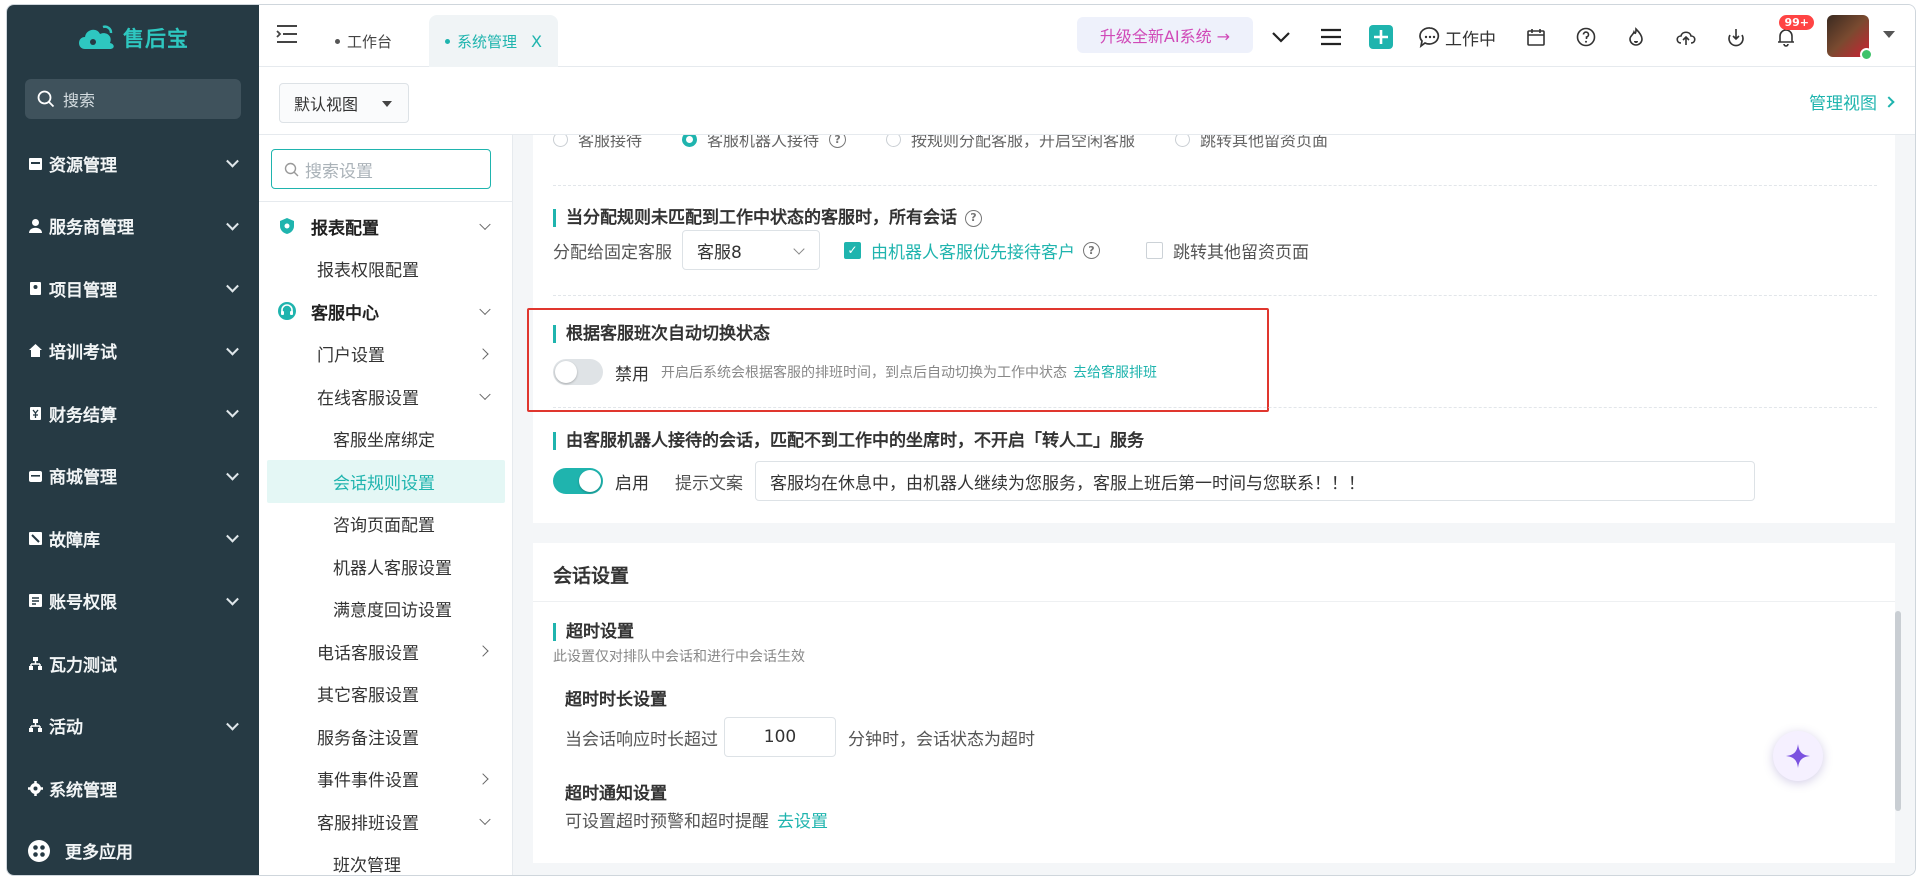 This screenshot has width=1920, height=880. Describe the element at coordinates (385, 694) in the screenshot. I see `settings-item-other-service: 其它客服设置` at that location.